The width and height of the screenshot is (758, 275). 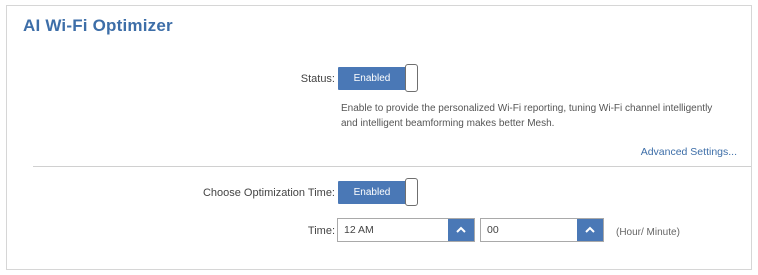 I want to click on time-format-hint: (Hour/ Minute), so click(x=648, y=232).